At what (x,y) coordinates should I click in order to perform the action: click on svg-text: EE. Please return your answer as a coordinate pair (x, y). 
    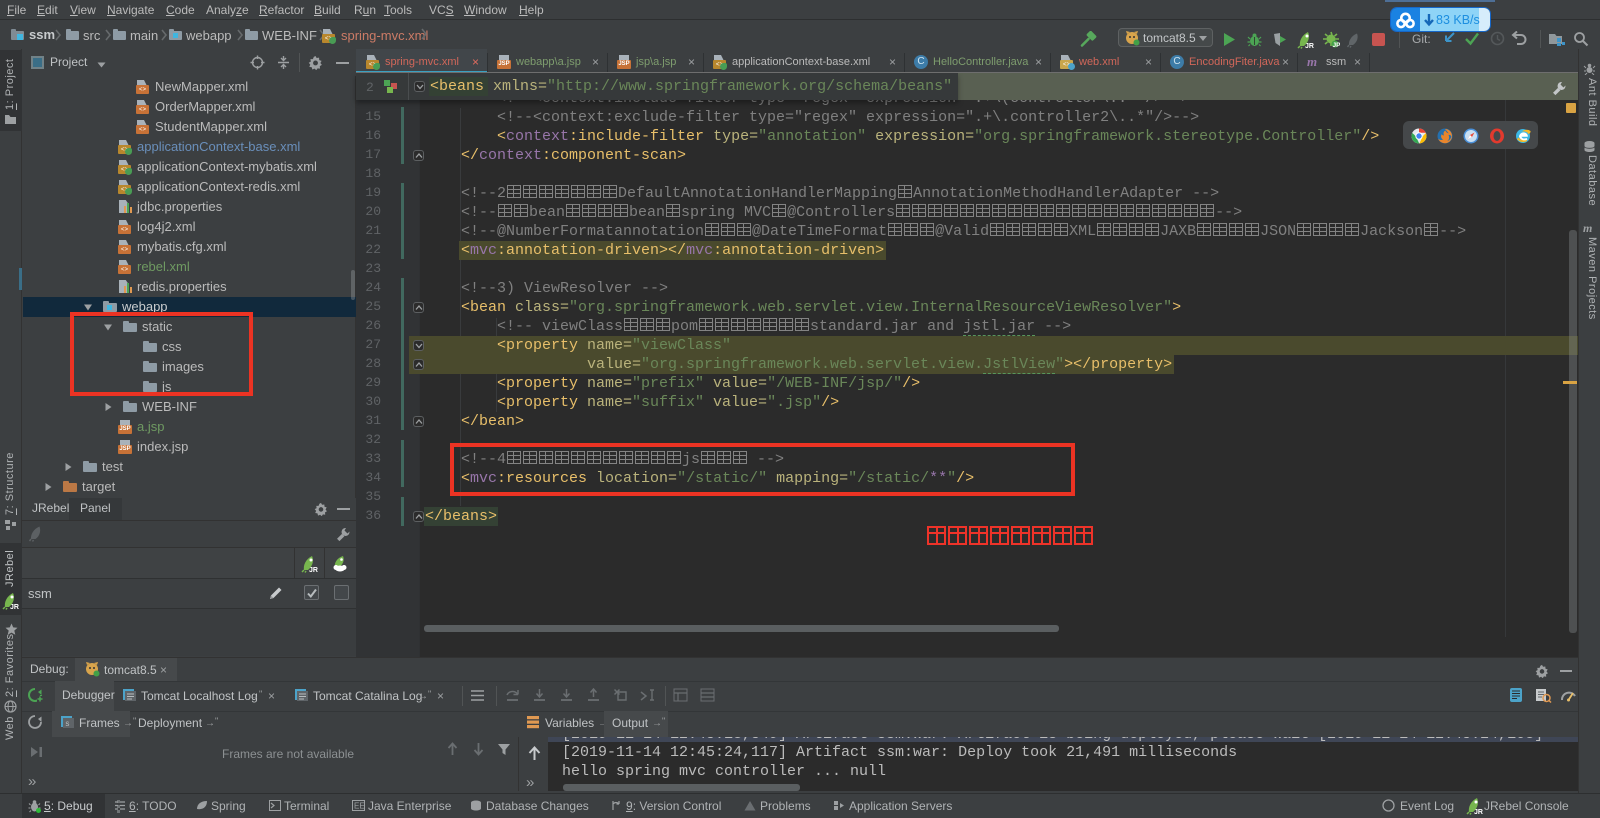
    Looking at the image, I should click on (359, 806).